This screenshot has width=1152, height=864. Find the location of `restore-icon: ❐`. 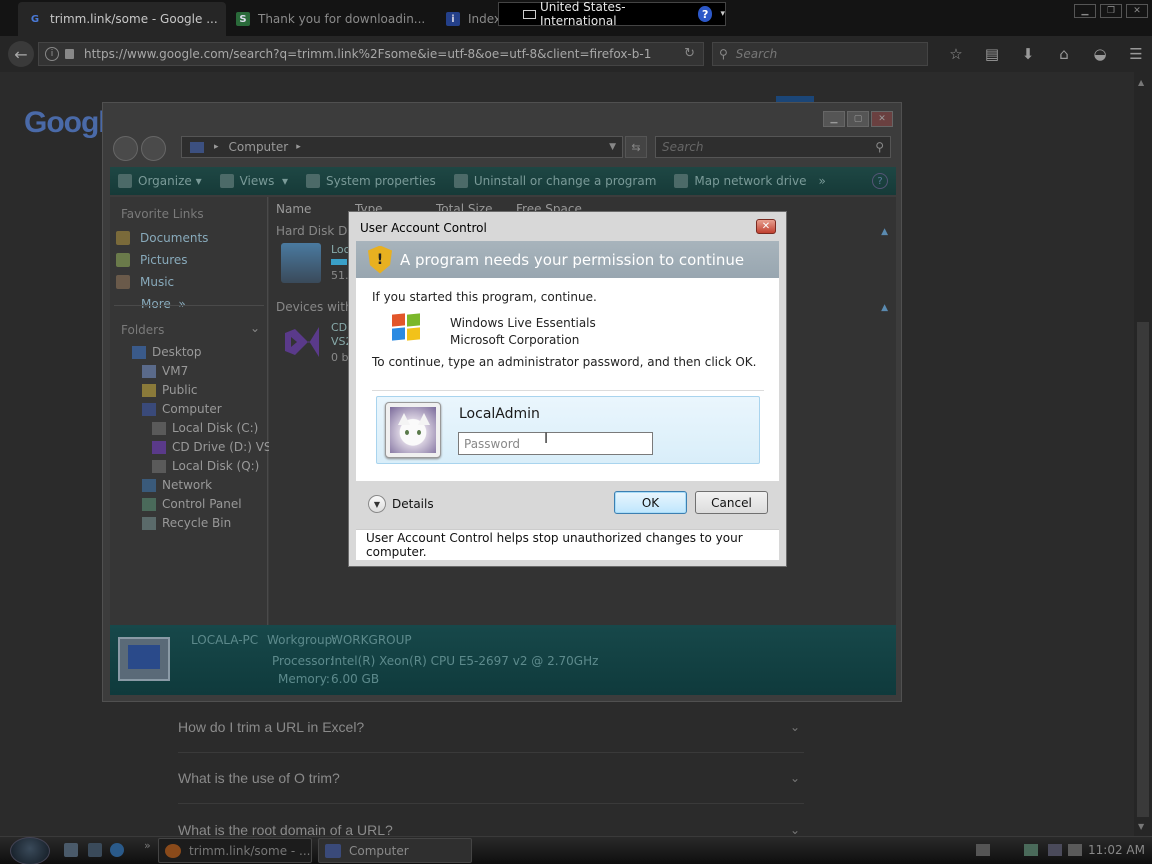

restore-icon: ❐ is located at coordinates (1111, 11).